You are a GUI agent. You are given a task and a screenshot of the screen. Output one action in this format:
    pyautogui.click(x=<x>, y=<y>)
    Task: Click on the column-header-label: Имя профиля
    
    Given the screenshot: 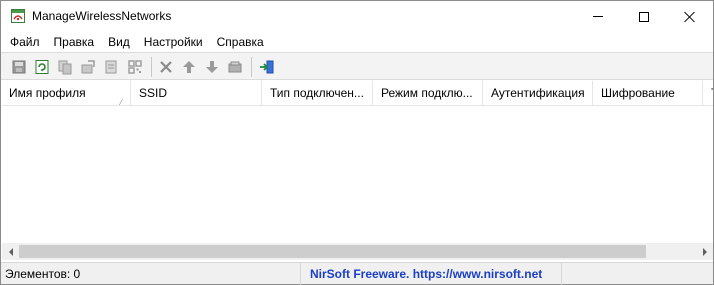 What is the action you would take?
    pyautogui.click(x=47, y=93)
    